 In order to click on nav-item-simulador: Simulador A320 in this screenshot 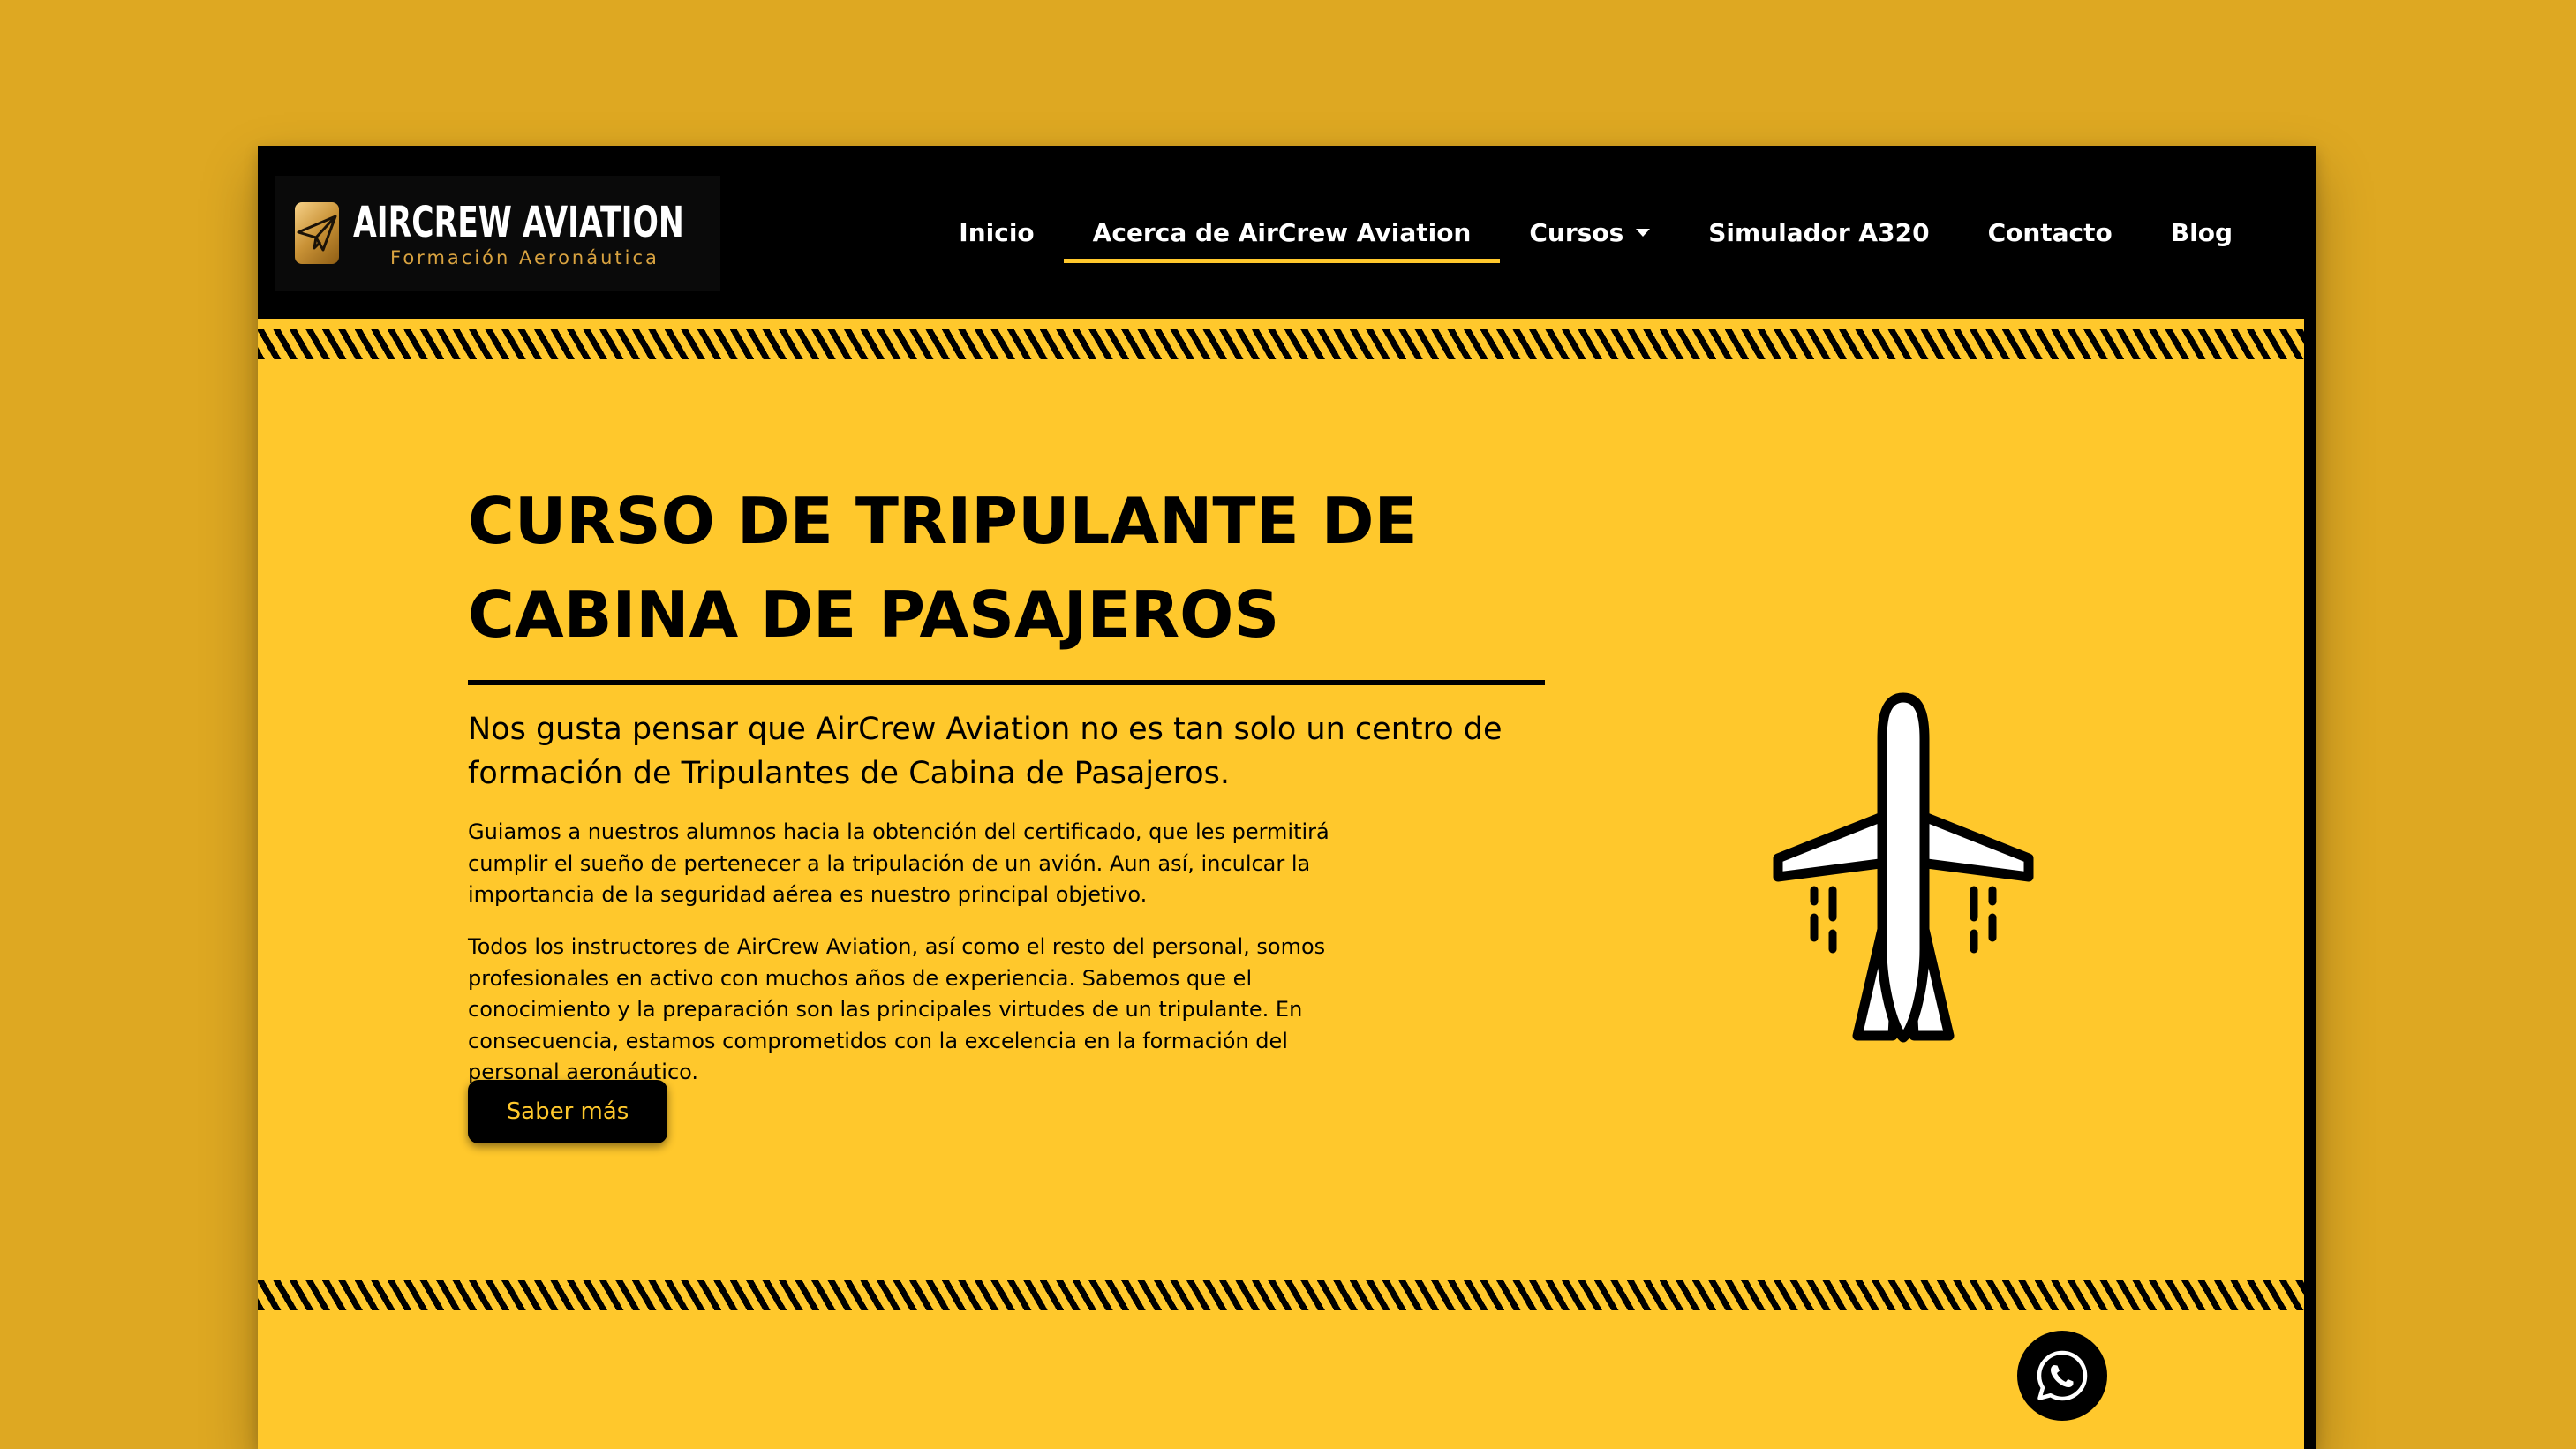, I will do `click(1819, 232)`.